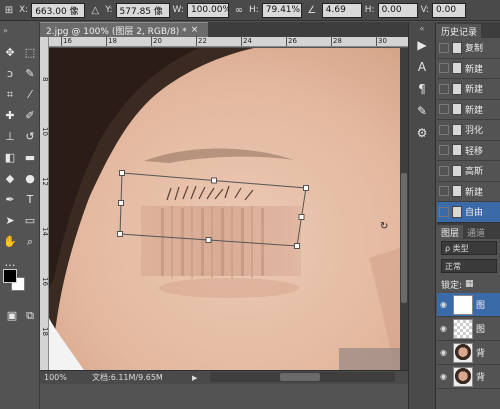  Describe the element at coordinates (10, 276) in the screenshot. I see `foreground-color-swatch` at that location.